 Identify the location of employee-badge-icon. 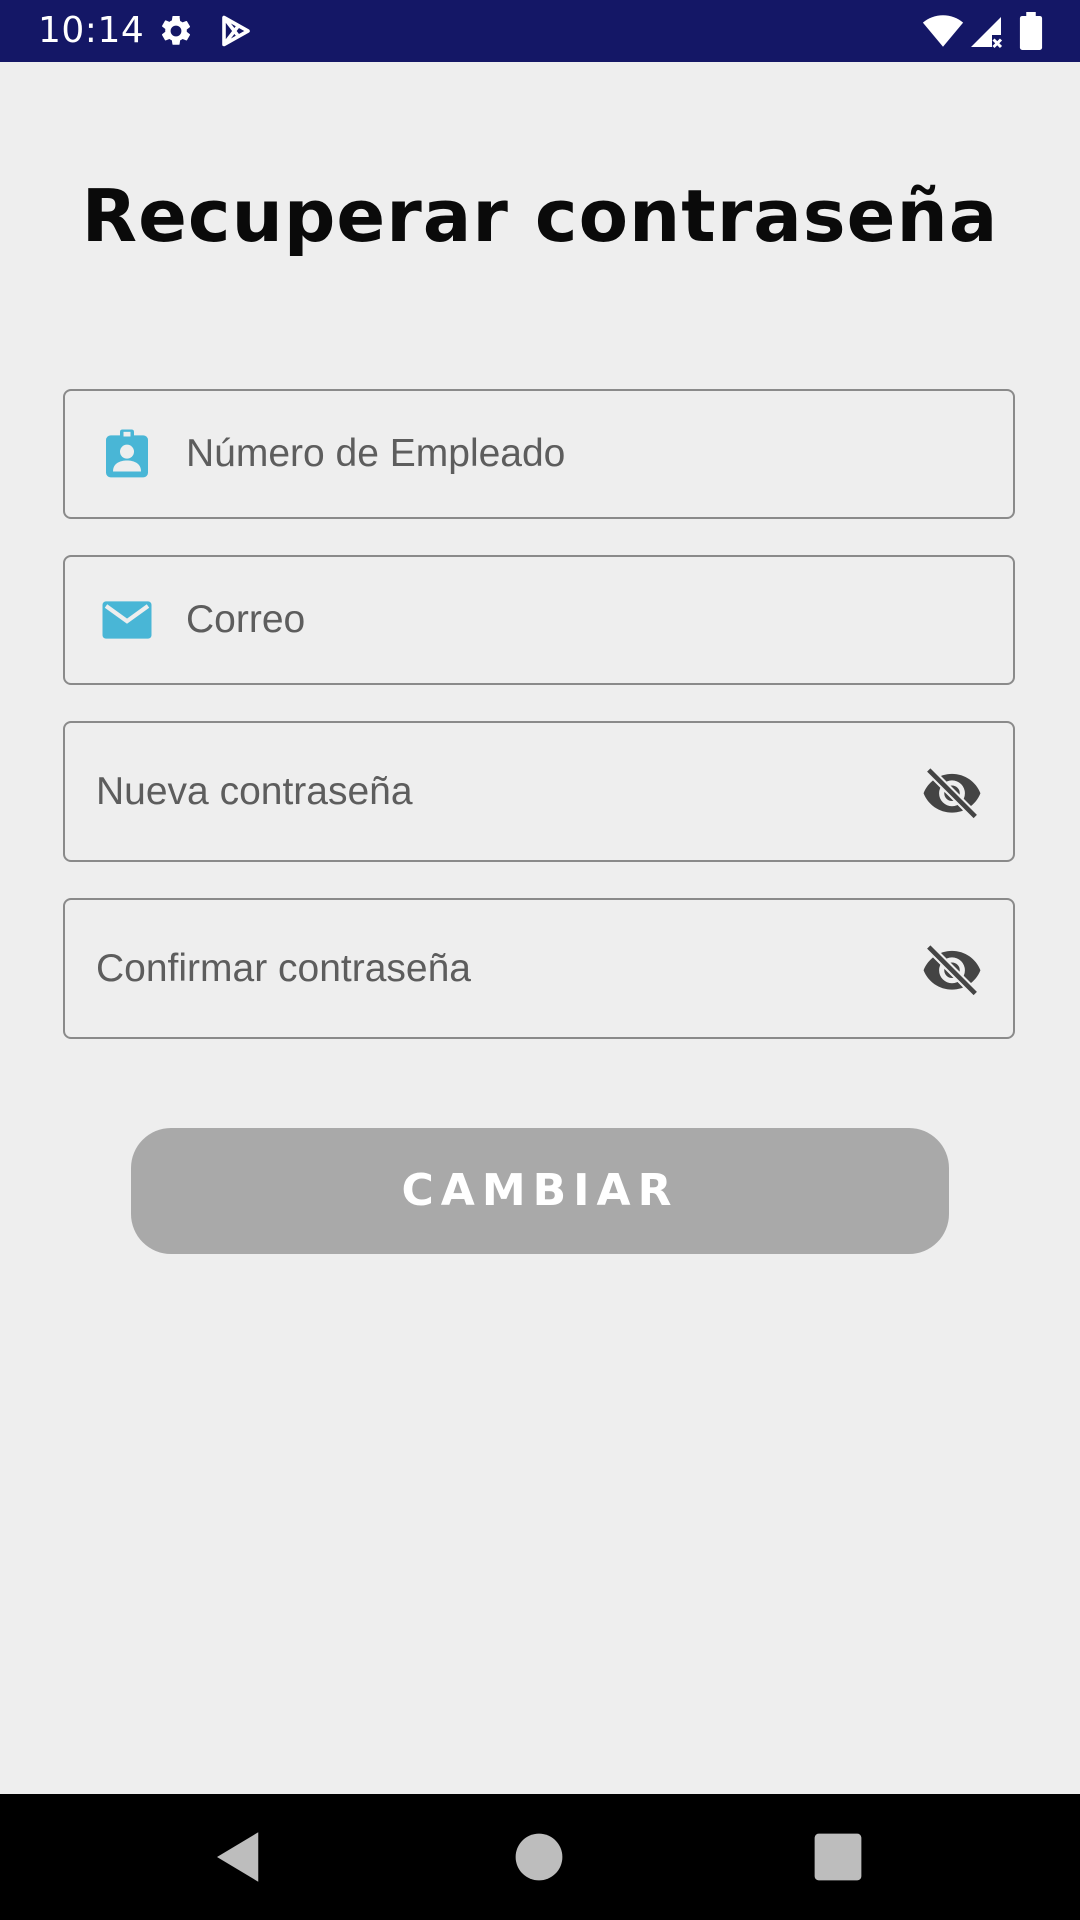
(127, 453).